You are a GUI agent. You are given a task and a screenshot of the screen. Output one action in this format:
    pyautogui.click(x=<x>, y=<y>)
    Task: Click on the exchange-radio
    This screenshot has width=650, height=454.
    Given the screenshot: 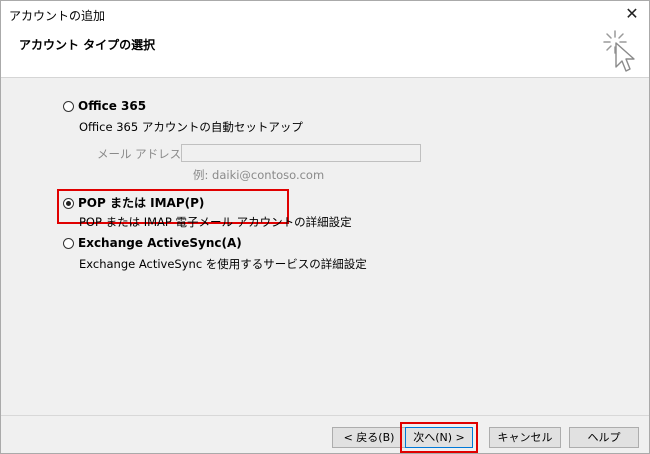 What is the action you would take?
    pyautogui.click(x=68, y=243)
    